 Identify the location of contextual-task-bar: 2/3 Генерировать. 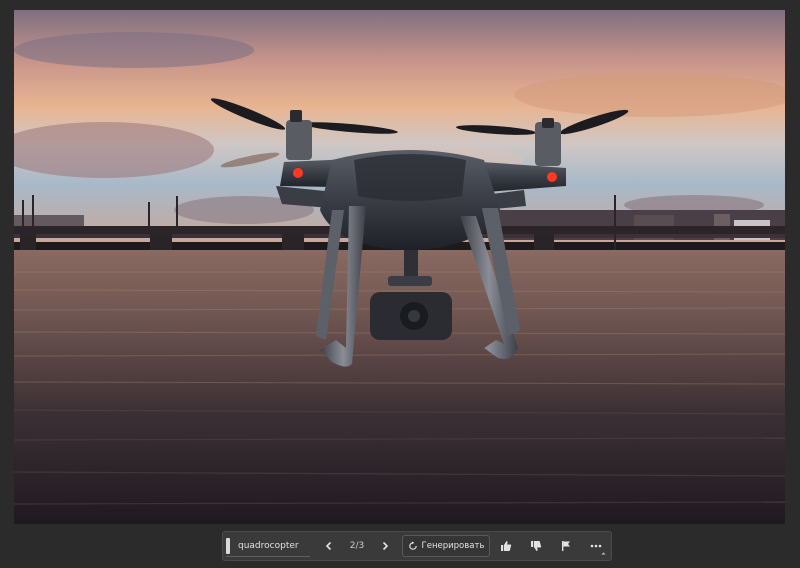
(417, 546).